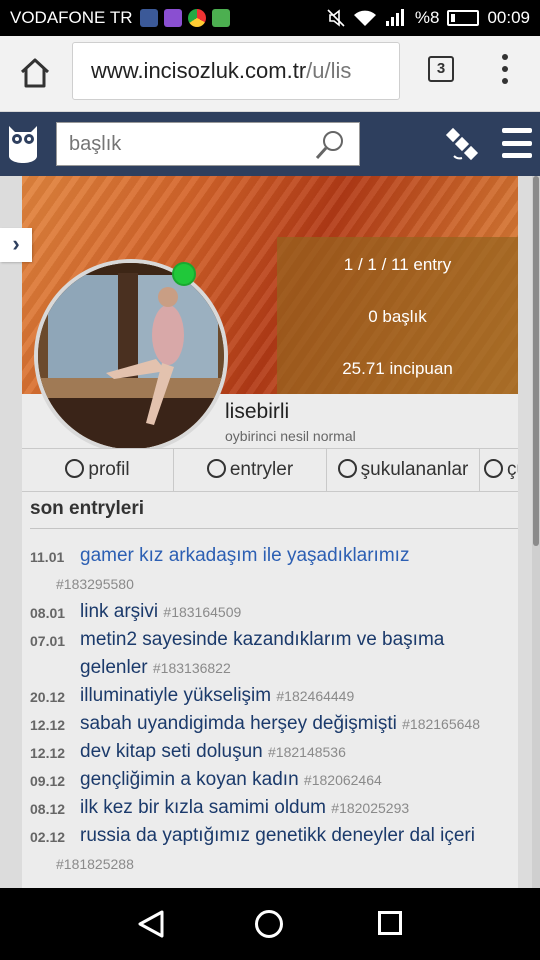 This screenshot has width=540, height=960. Describe the element at coordinates (370, 808) in the screenshot. I see `entry-id: #182025293` at that location.